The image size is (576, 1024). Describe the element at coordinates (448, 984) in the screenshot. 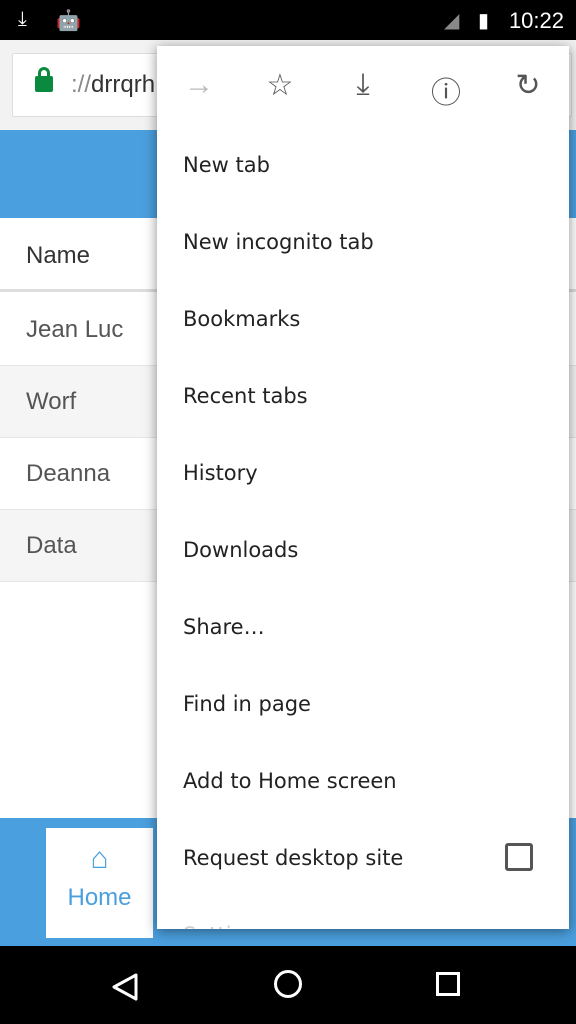

I see `recents-button` at that location.